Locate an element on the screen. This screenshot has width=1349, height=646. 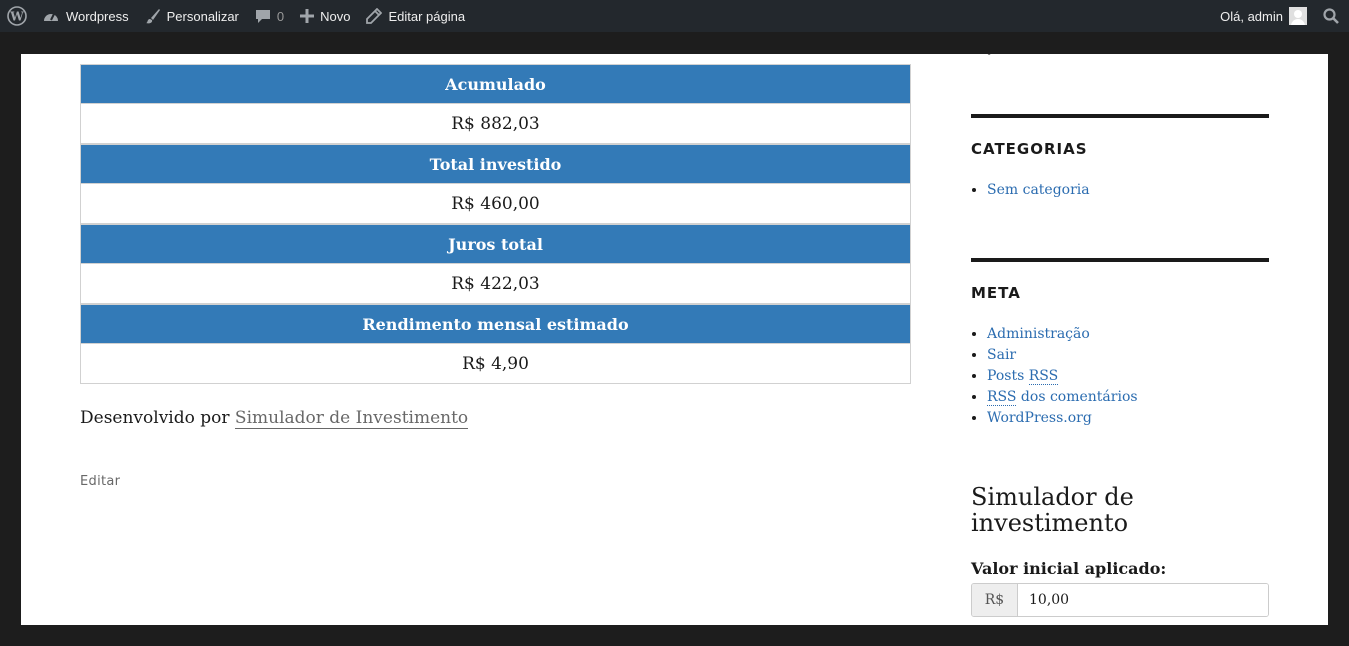
svg-text: W is located at coordinates (16, 17).